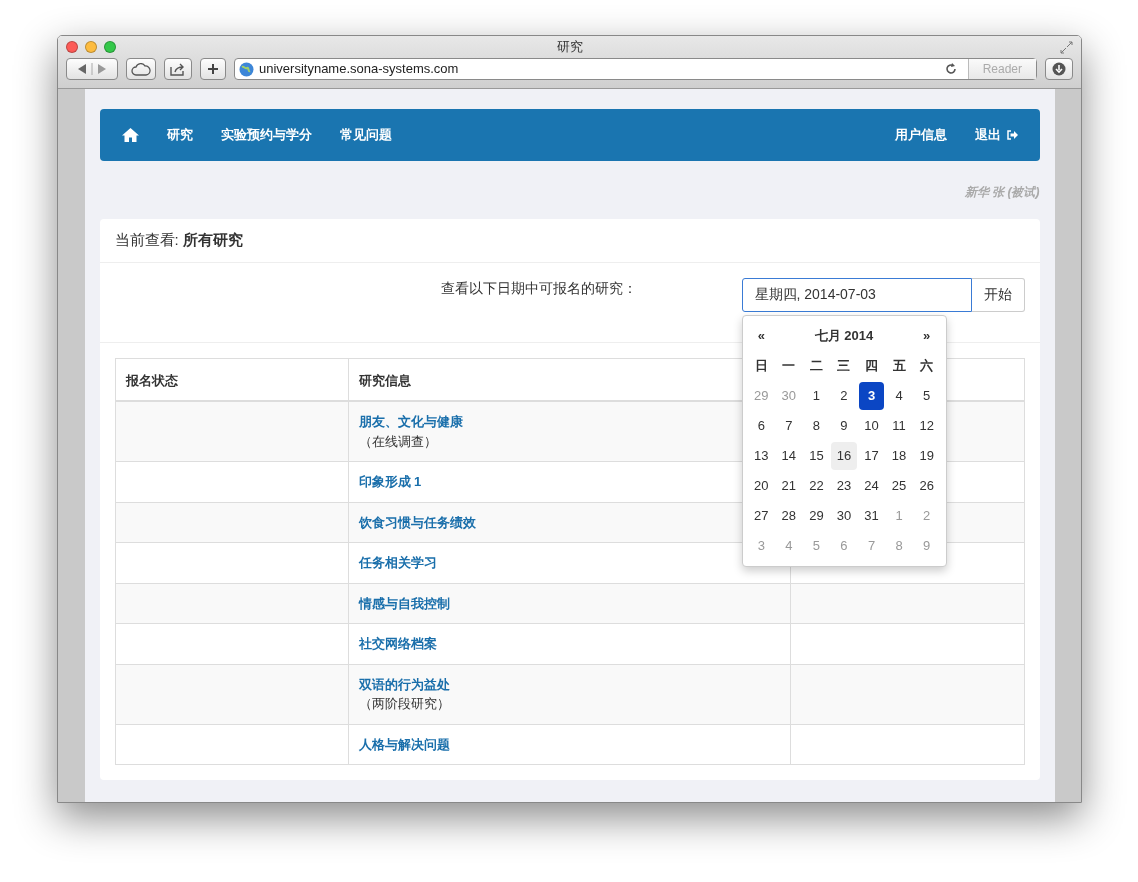 This screenshot has width=1138, height=882. I want to click on calendar-day: 16, so click(844, 455).